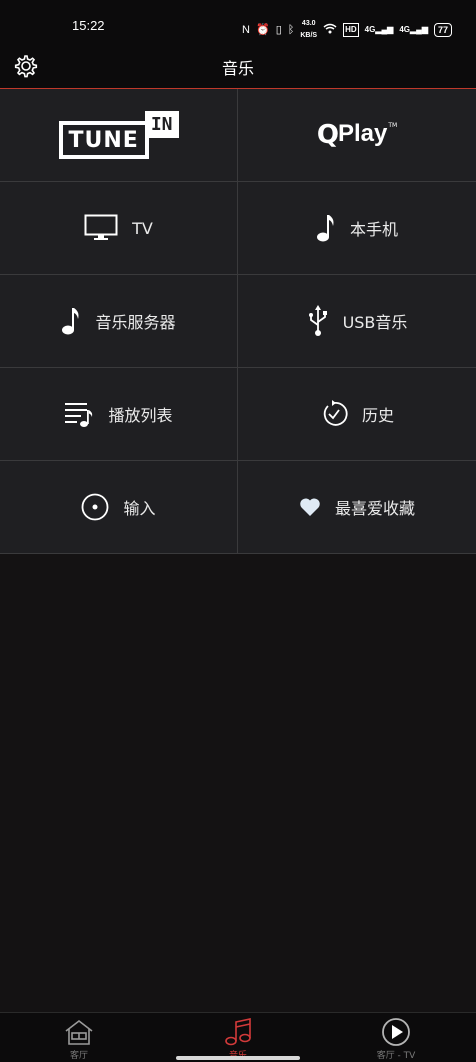 Image resolution: width=476 pixels, height=1062 pixels. What do you see at coordinates (396, 1032) in the screenshot?
I see `play-circle-icon` at bounding box center [396, 1032].